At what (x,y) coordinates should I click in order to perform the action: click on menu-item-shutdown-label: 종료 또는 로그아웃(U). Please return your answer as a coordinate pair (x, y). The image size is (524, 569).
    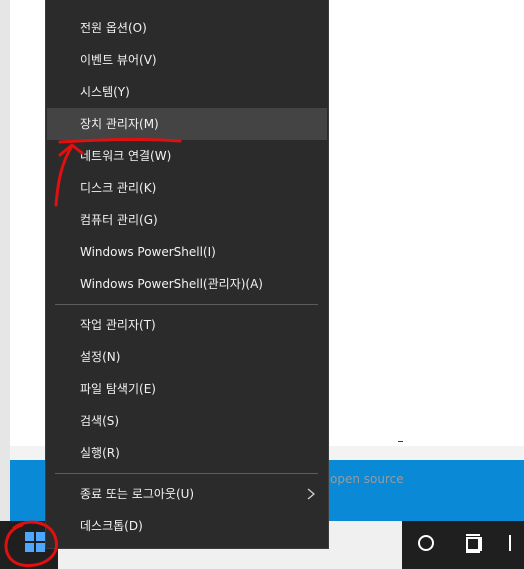
    Looking at the image, I should click on (137, 494).